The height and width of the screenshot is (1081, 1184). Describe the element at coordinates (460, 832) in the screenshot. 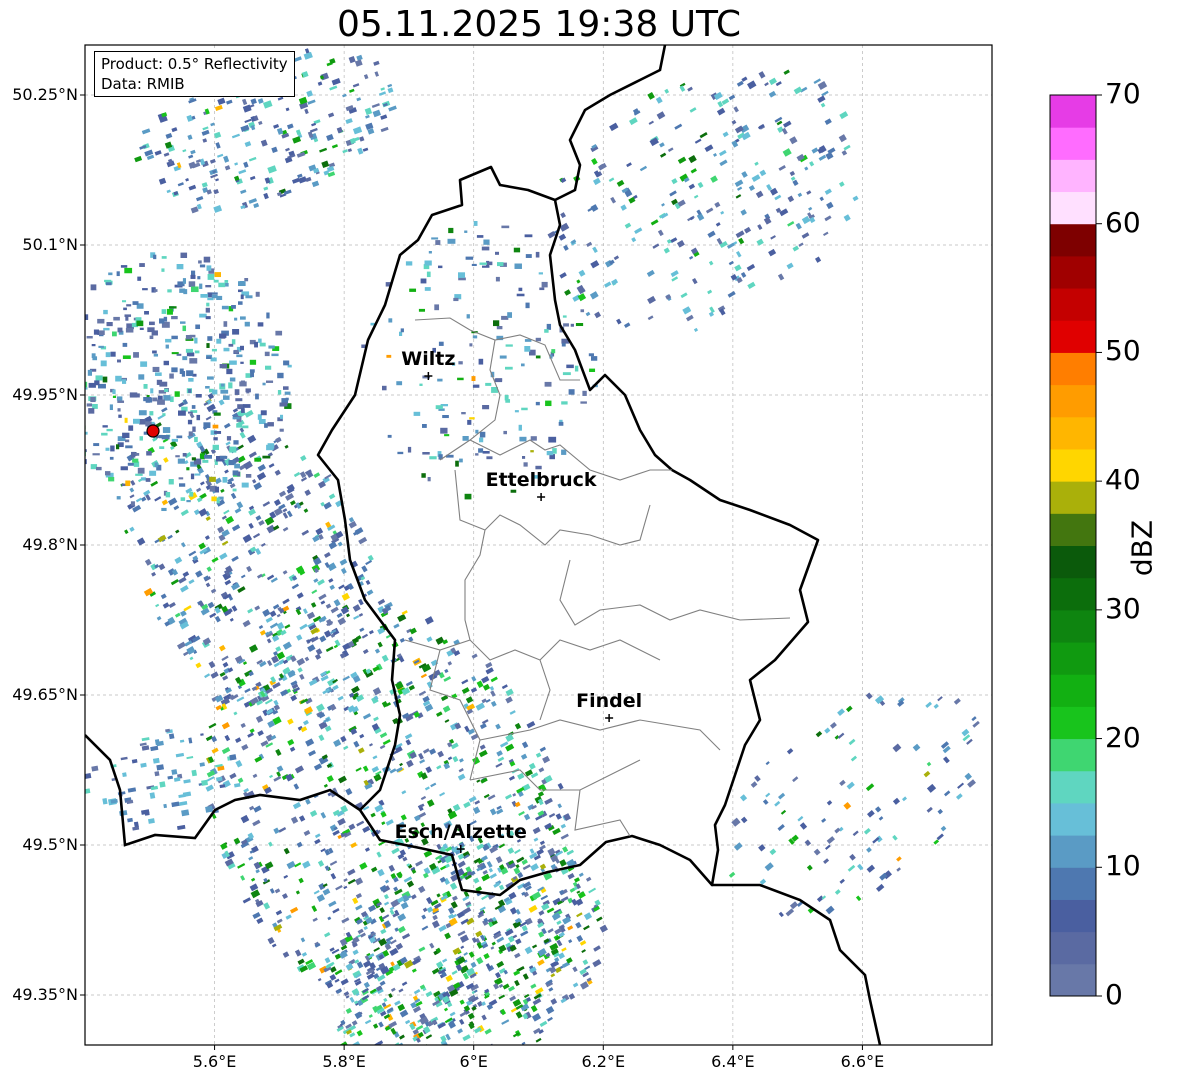

I see `city-label: Esch/Alzette` at that location.